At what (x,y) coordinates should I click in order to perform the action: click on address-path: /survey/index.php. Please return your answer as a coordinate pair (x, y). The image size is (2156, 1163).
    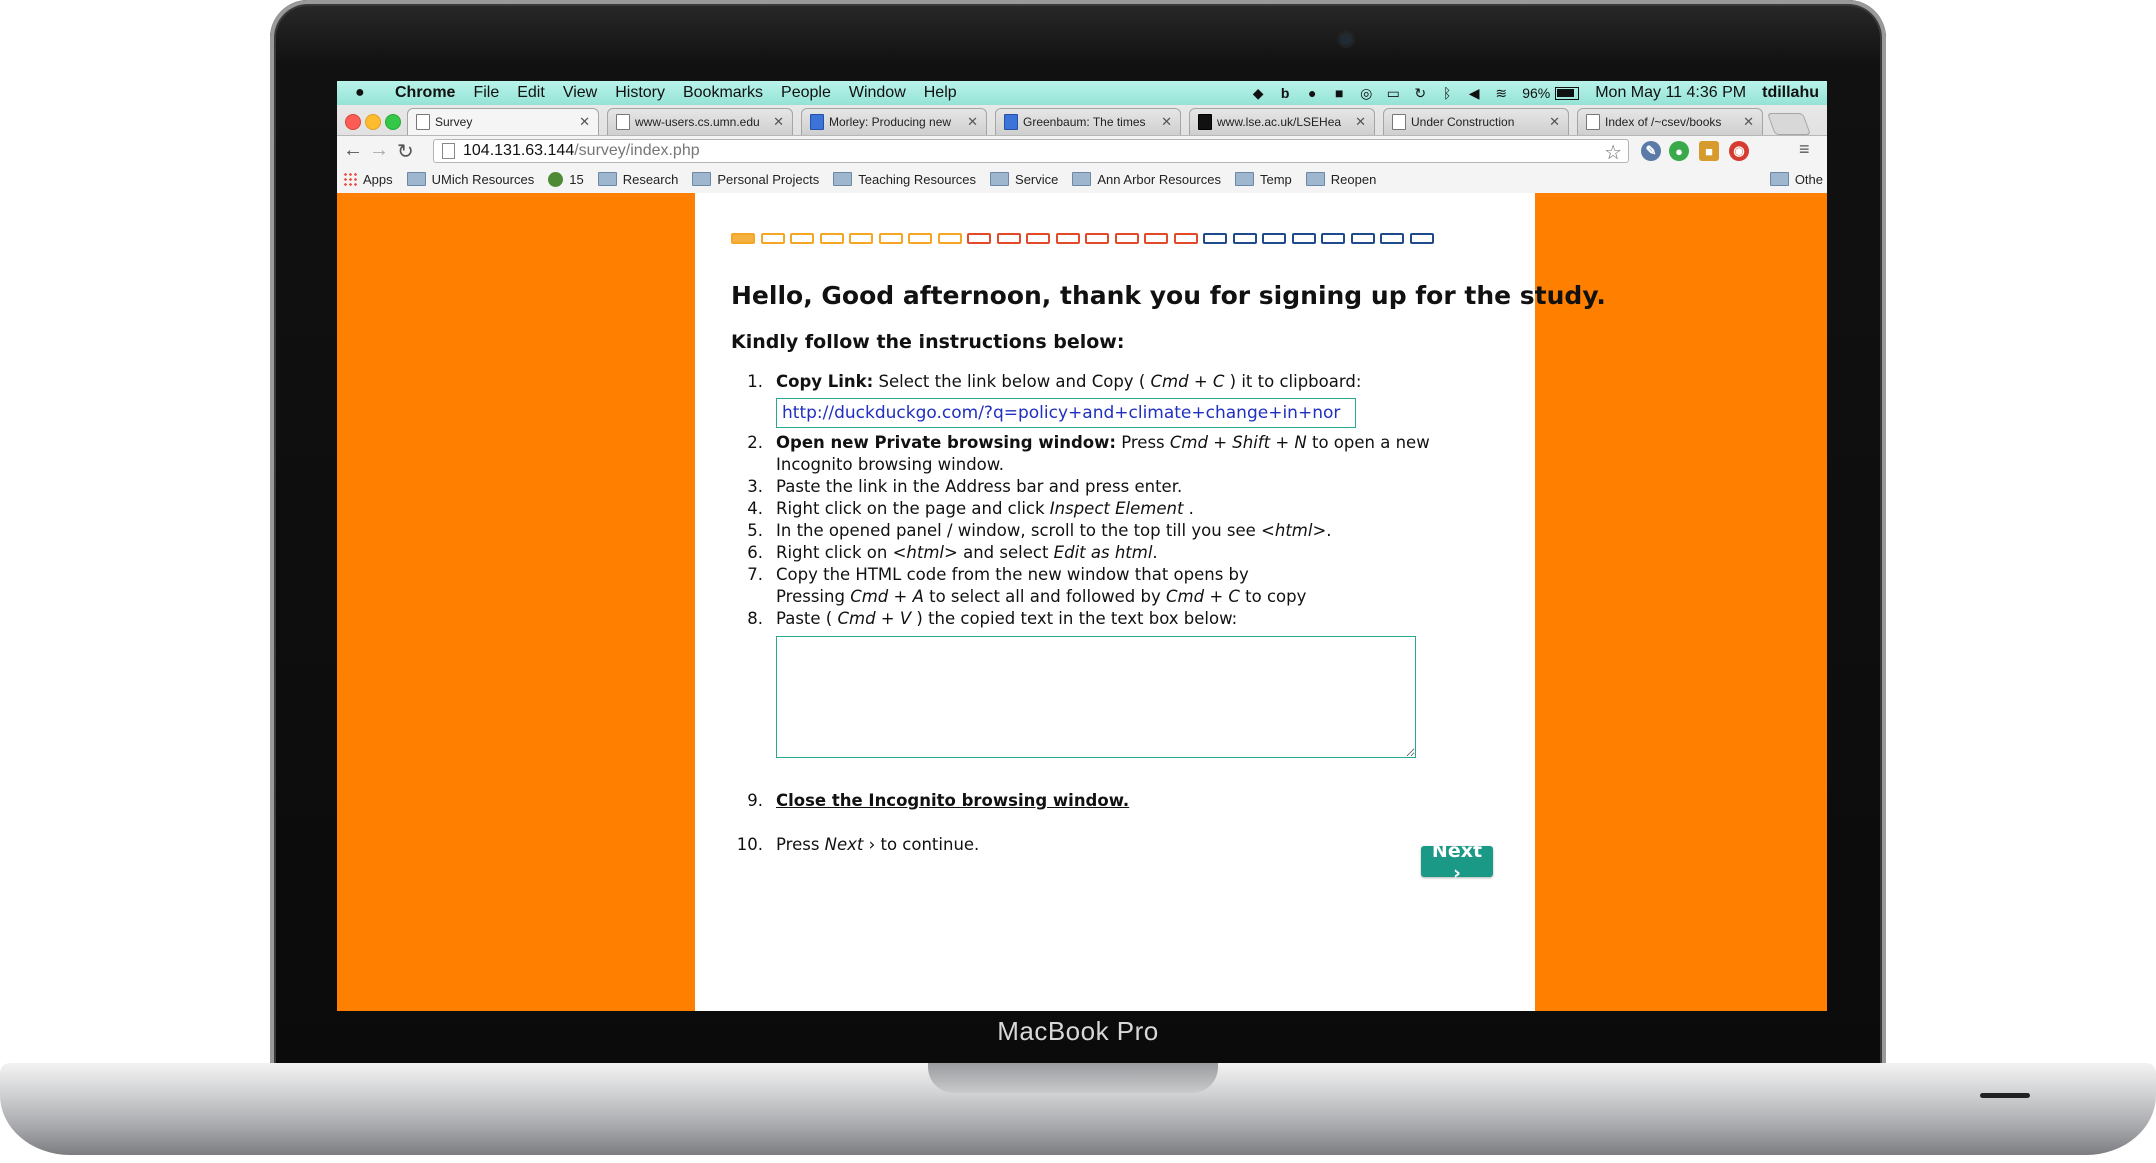
    Looking at the image, I should click on (637, 150).